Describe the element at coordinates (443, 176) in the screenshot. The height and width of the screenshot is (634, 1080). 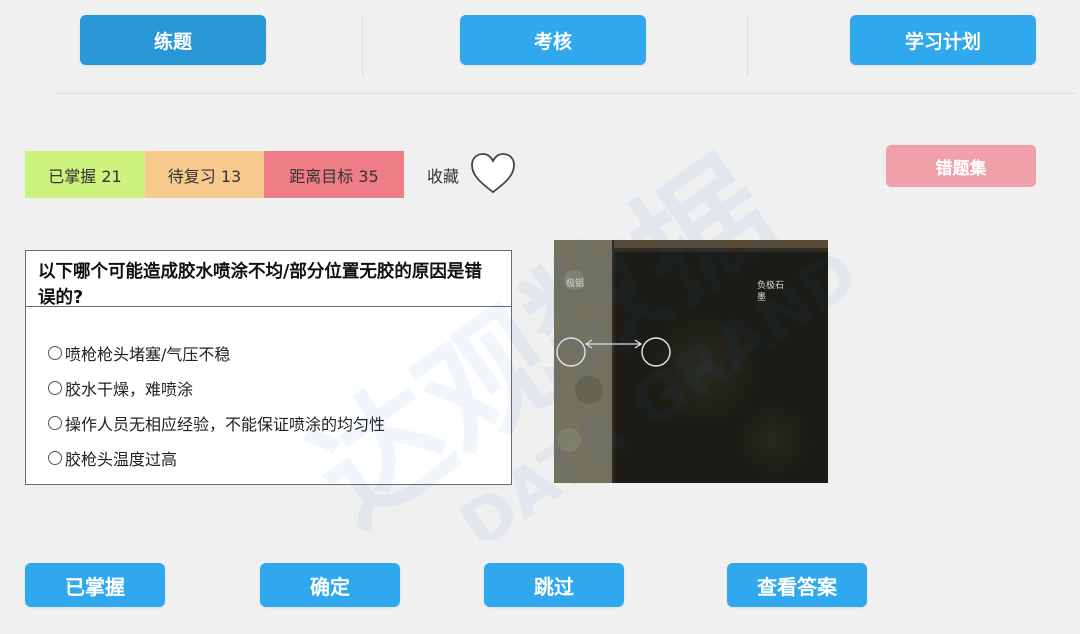
I see `favorite-label: 收藏` at that location.